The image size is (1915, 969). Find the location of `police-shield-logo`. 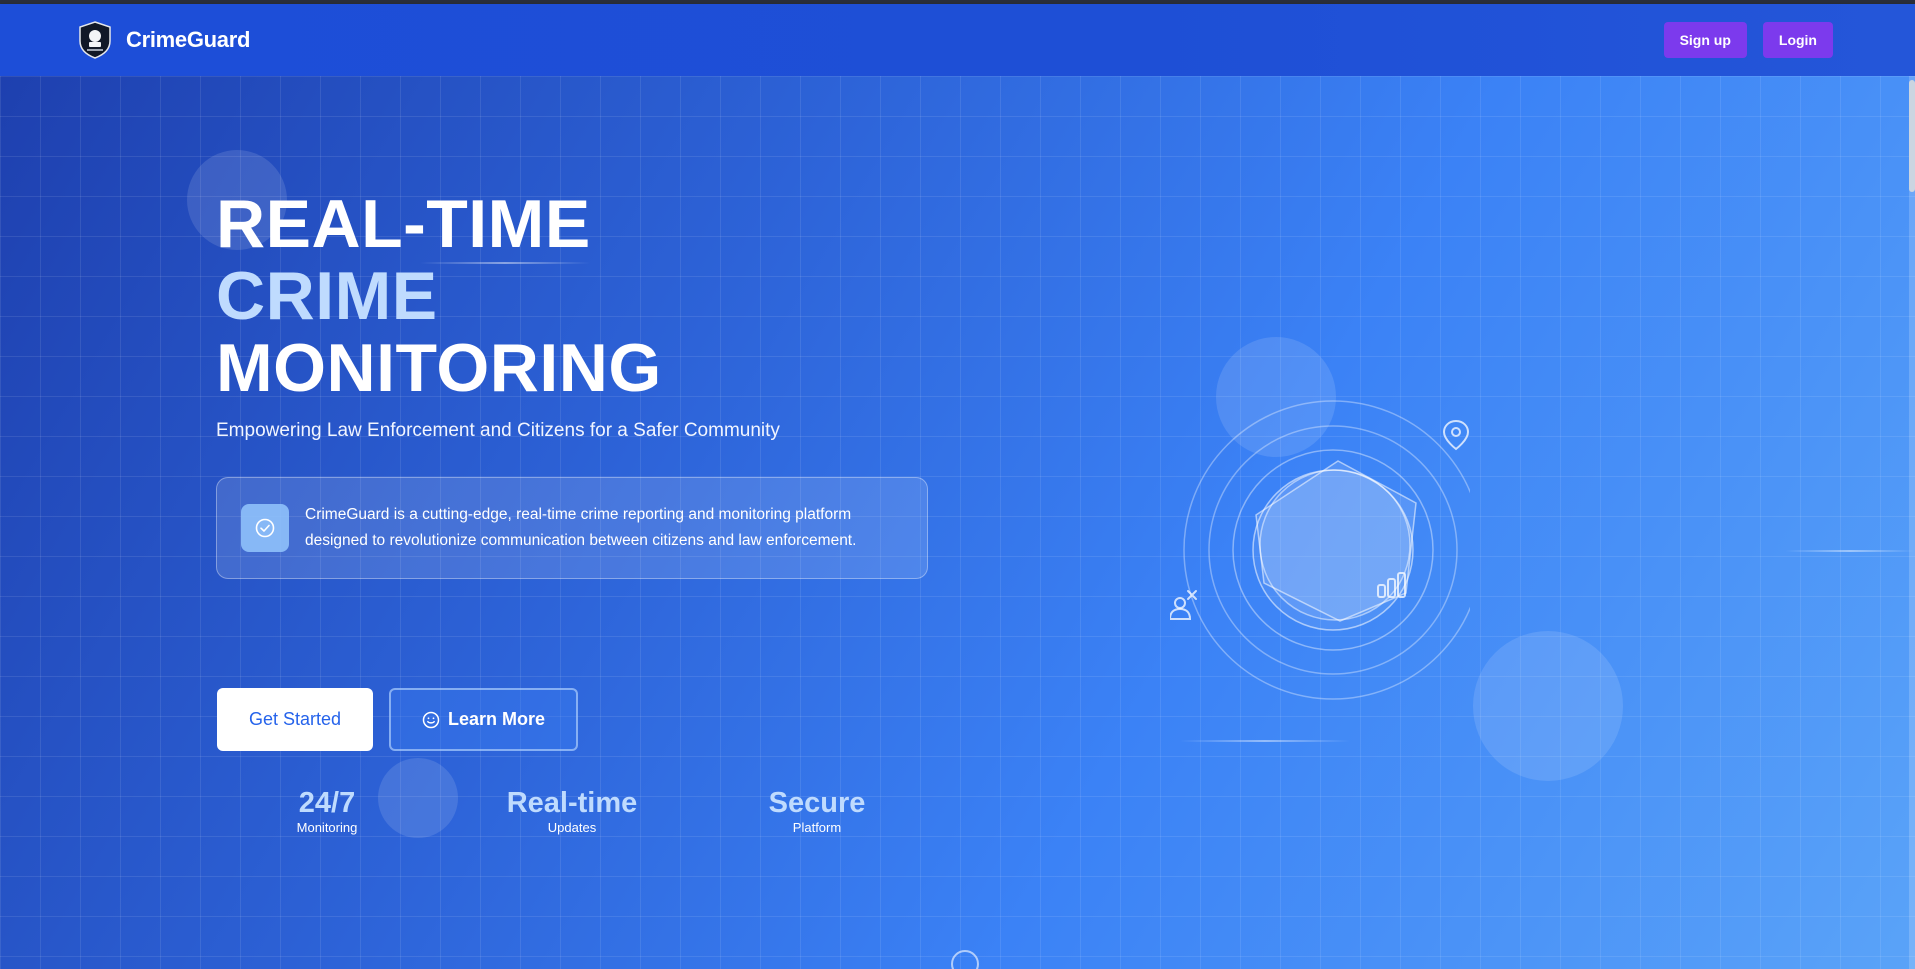

police-shield-logo is located at coordinates (95, 40).